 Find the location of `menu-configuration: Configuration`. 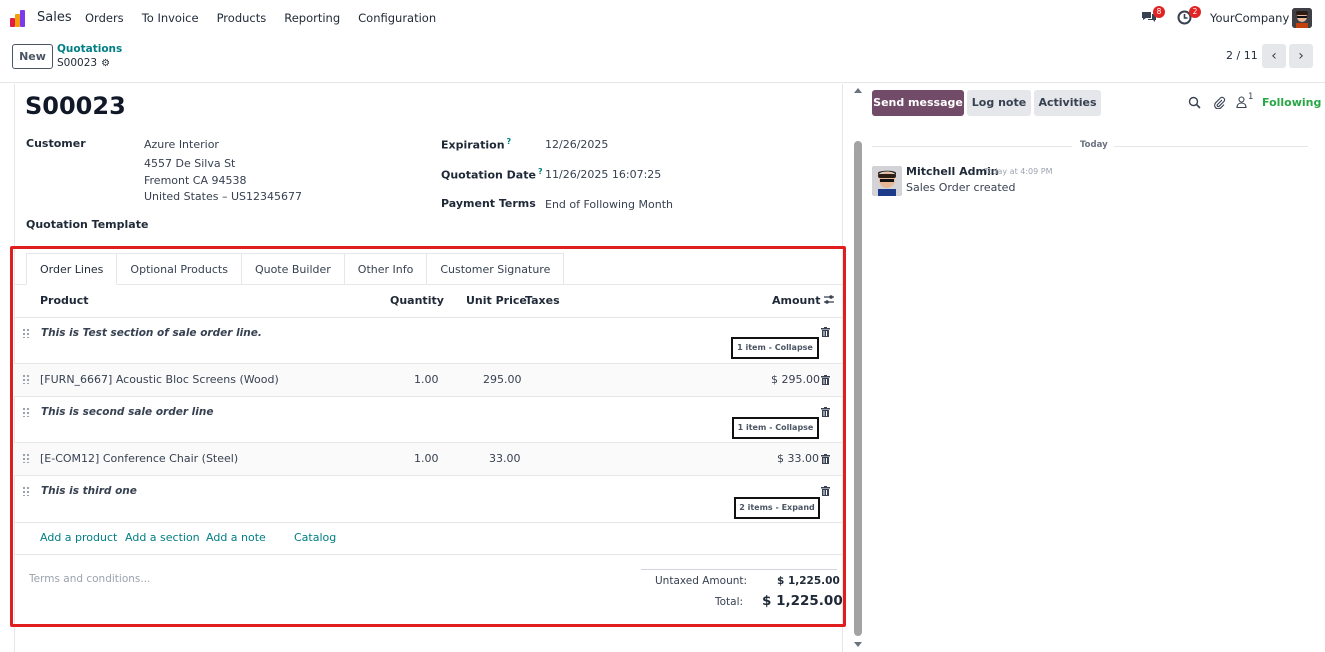

menu-configuration: Configuration is located at coordinates (397, 18).